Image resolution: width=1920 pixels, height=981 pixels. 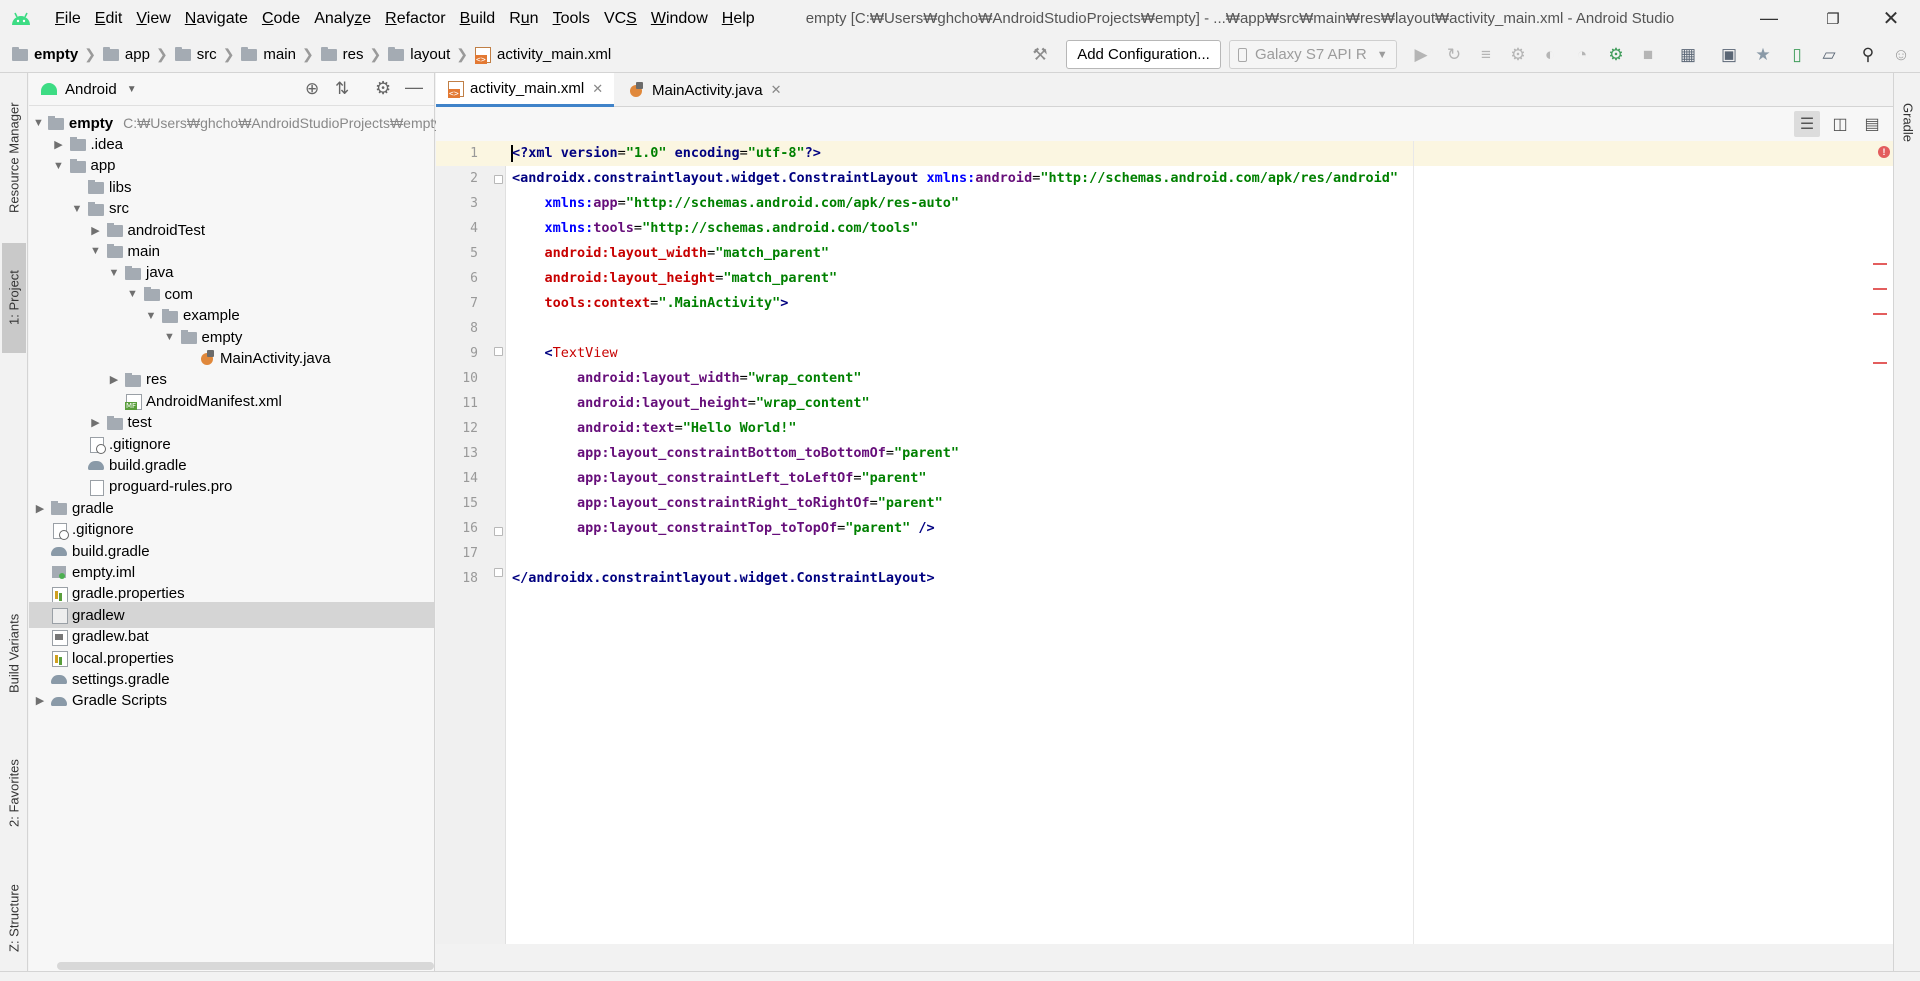 What do you see at coordinates (1884, 152) in the screenshot?
I see `error-indicator-icon: !` at bounding box center [1884, 152].